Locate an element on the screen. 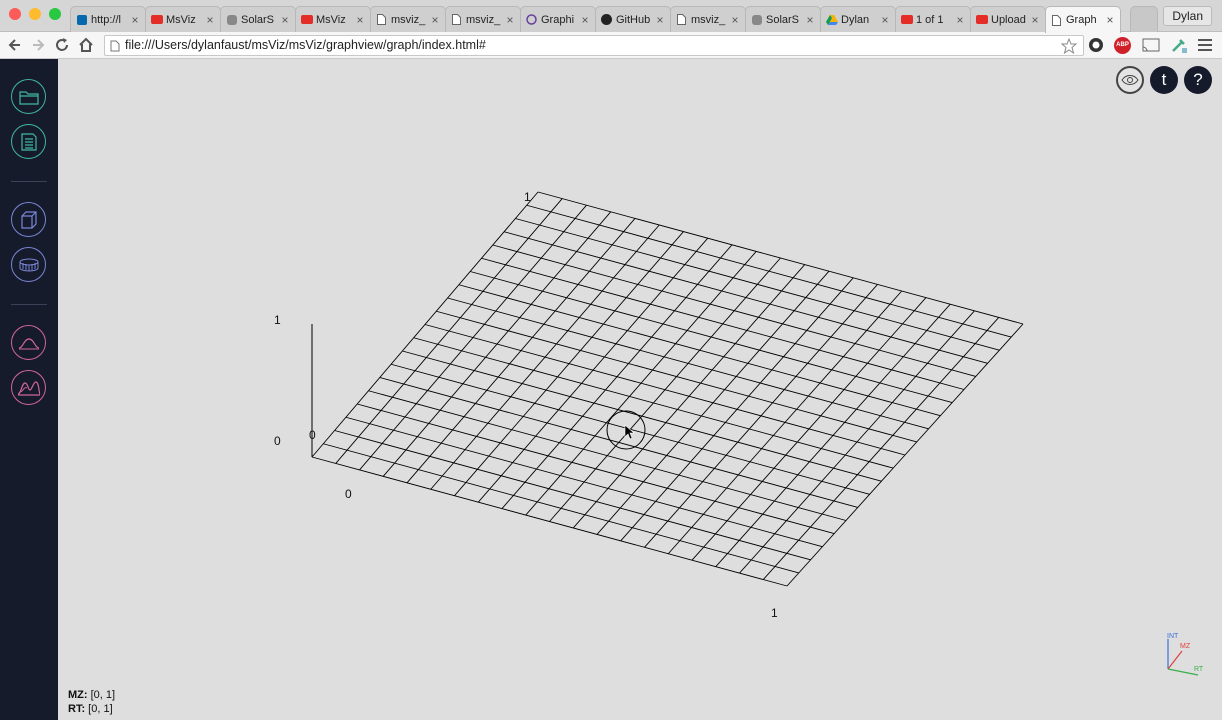 This screenshot has width=1222, height=720. range-readout: MZ: [0, 1] RT: [0, 1] is located at coordinates (91, 702).